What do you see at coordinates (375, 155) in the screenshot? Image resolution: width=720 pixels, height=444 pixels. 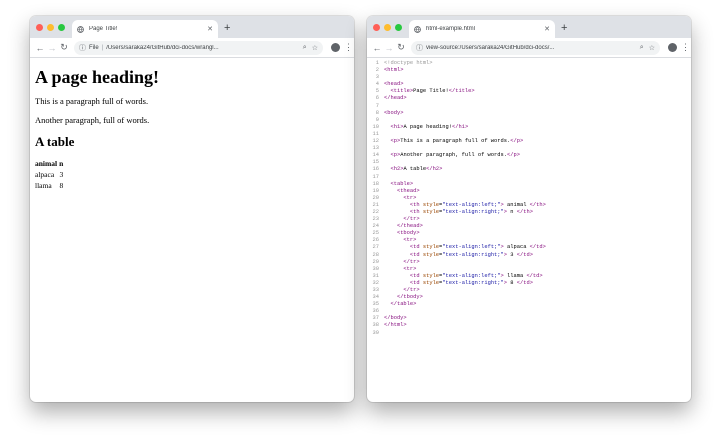 I see `line-number: 14` at bounding box center [375, 155].